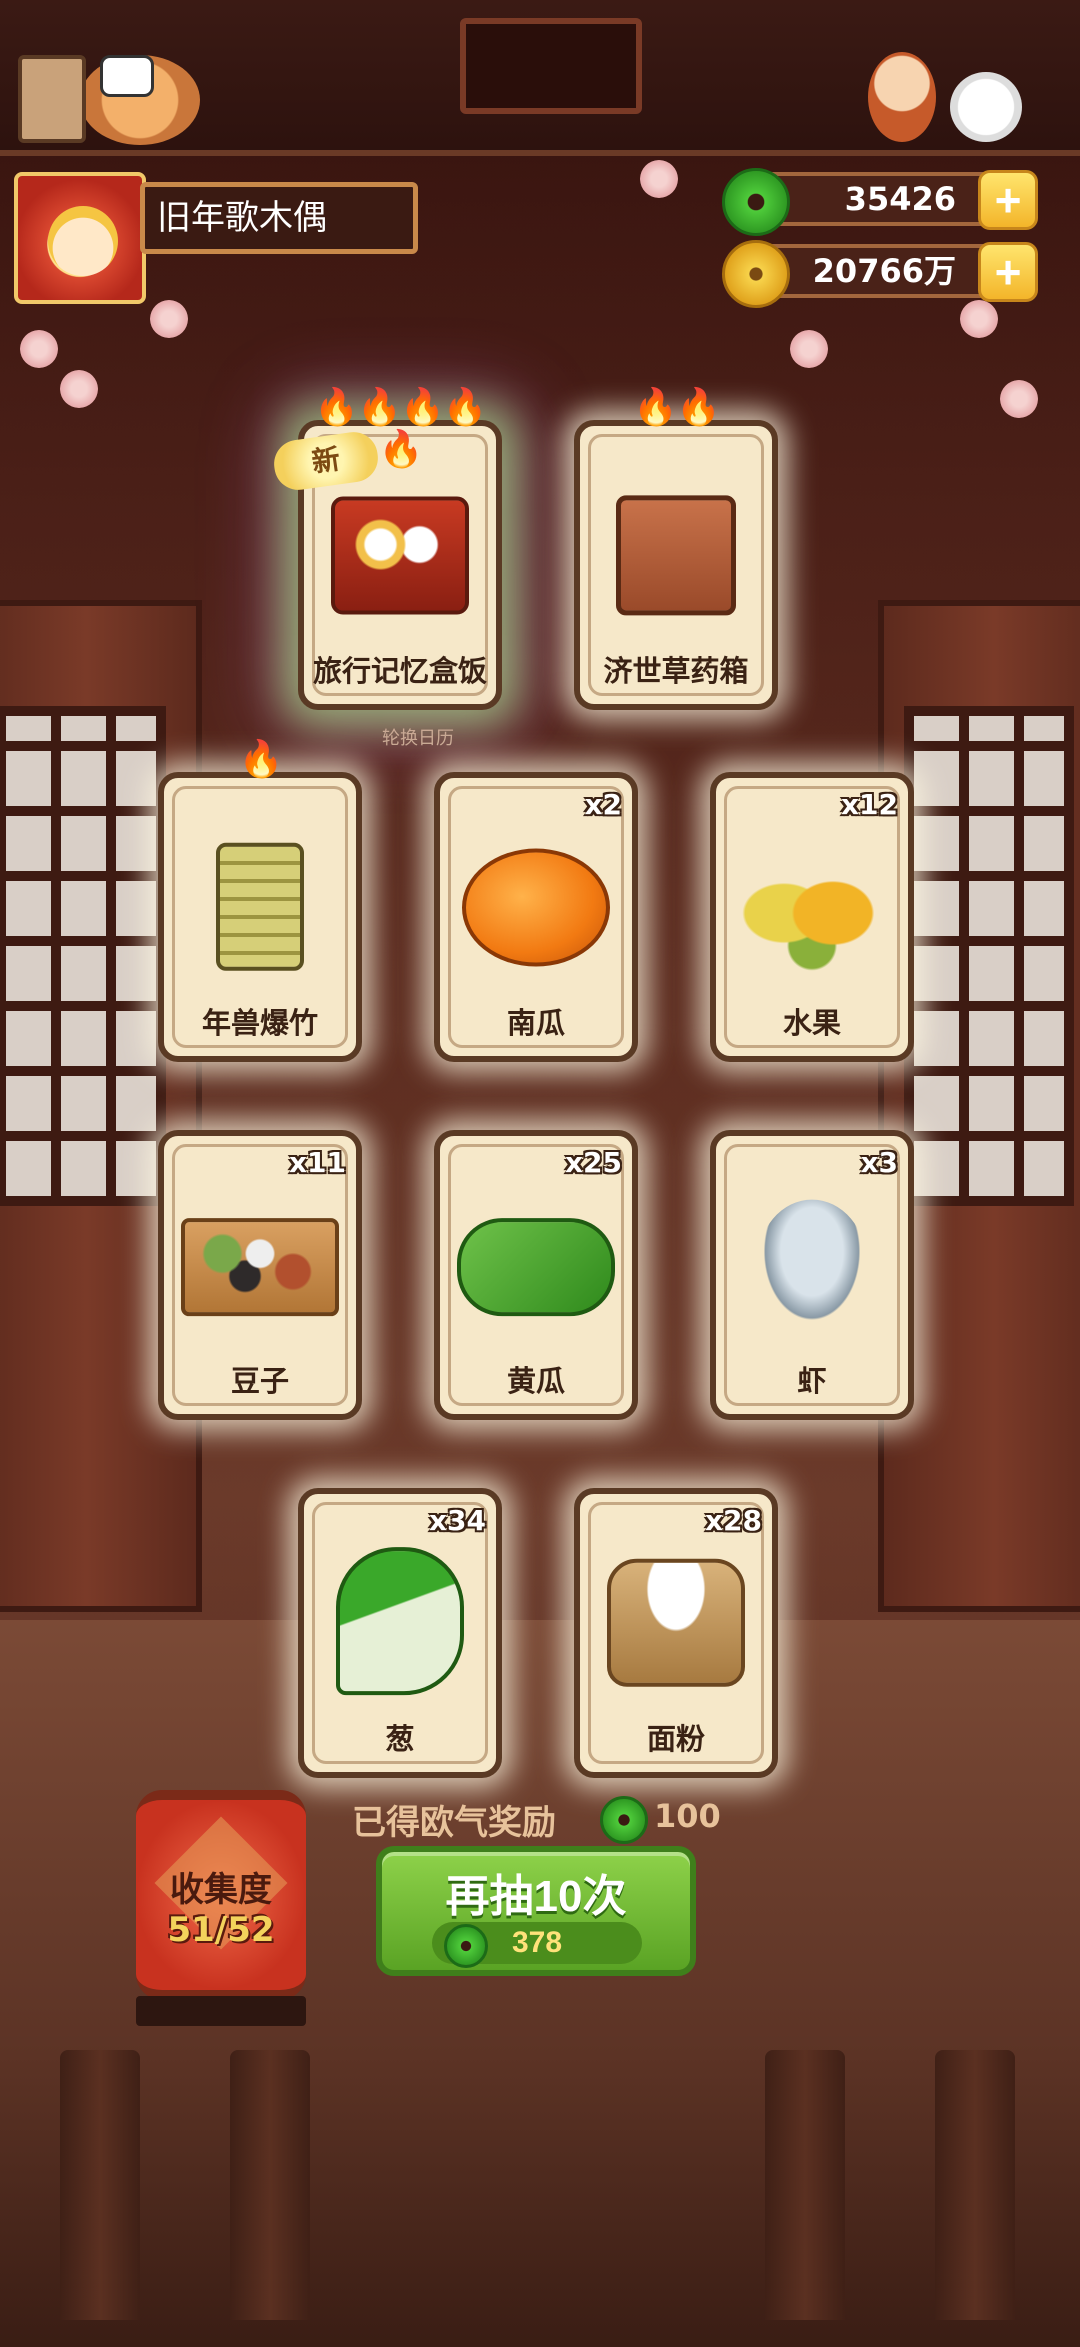  Describe the element at coordinates (400, 555) in the screenshot. I see `bento-icon` at that location.